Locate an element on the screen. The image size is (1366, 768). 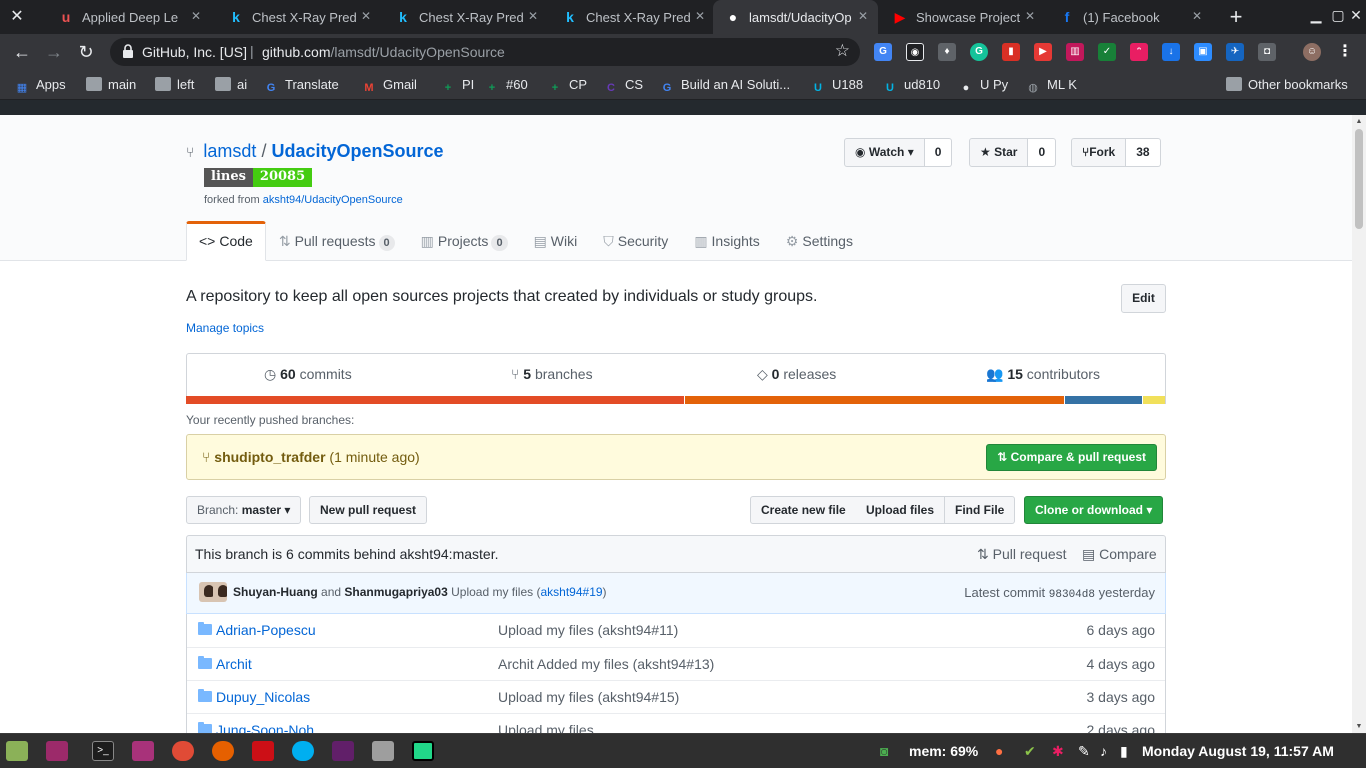
repo-name-link: UdacityOpenSource is located at coordinates (357, 151).